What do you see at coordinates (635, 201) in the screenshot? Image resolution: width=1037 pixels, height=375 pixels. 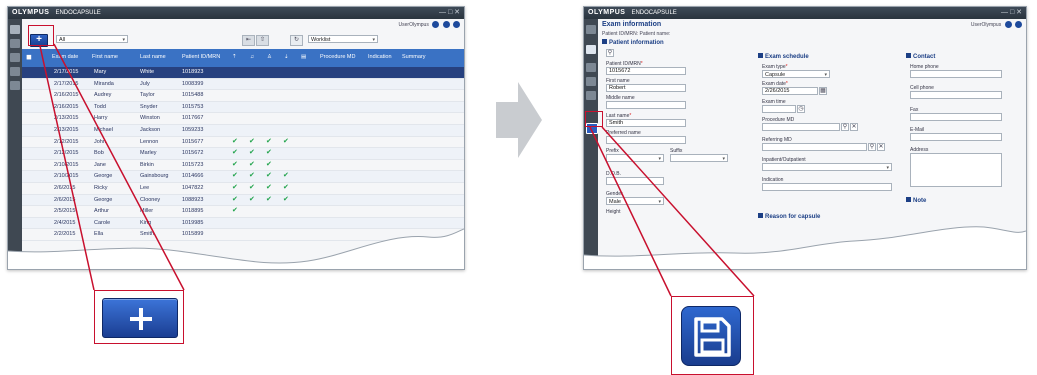 I see `gender-select: Male` at bounding box center [635, 201].